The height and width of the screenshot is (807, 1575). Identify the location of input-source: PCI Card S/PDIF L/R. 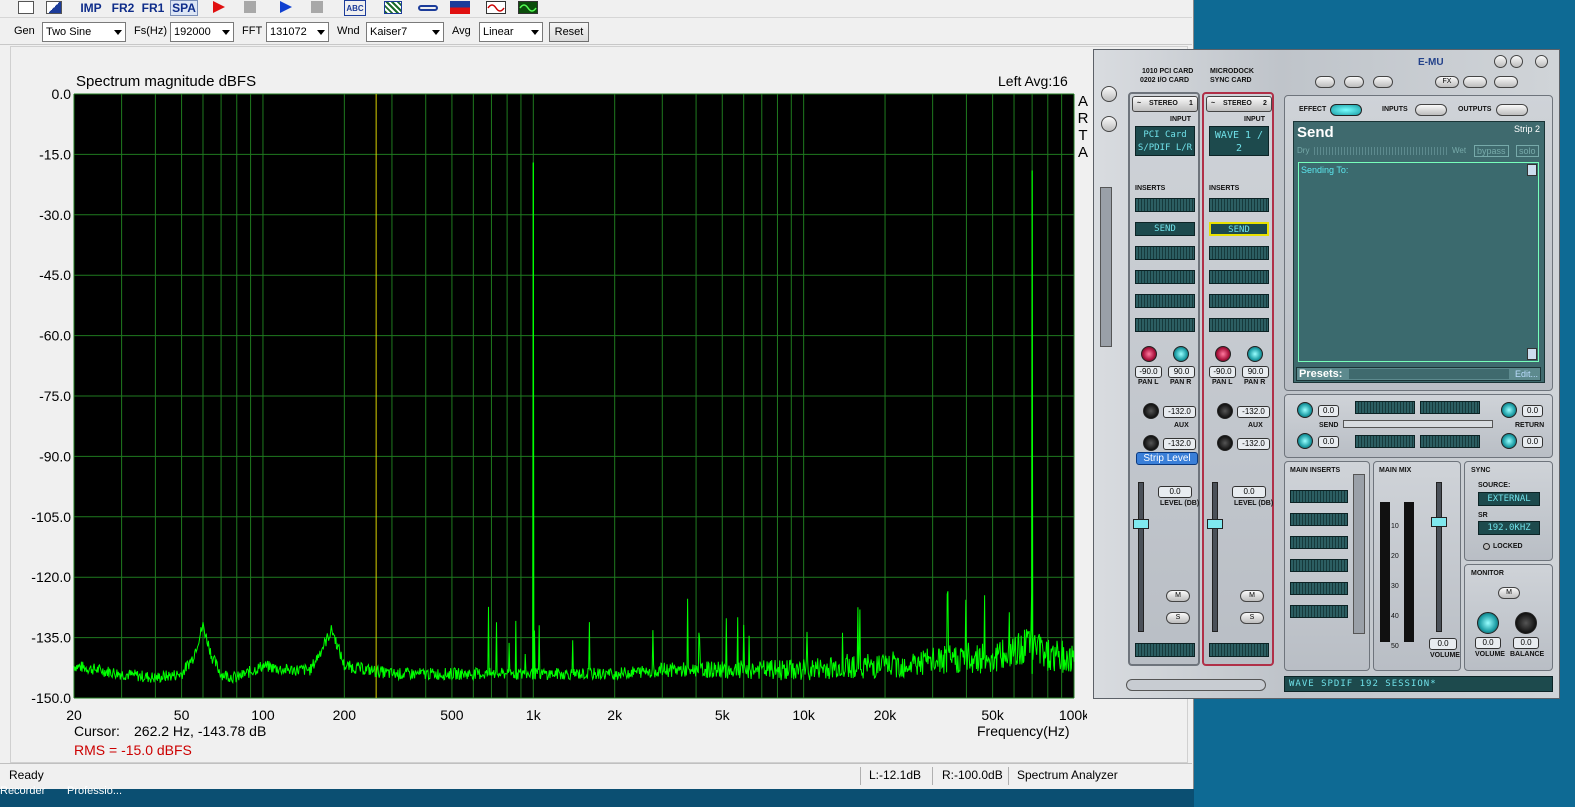
(1165, 141).